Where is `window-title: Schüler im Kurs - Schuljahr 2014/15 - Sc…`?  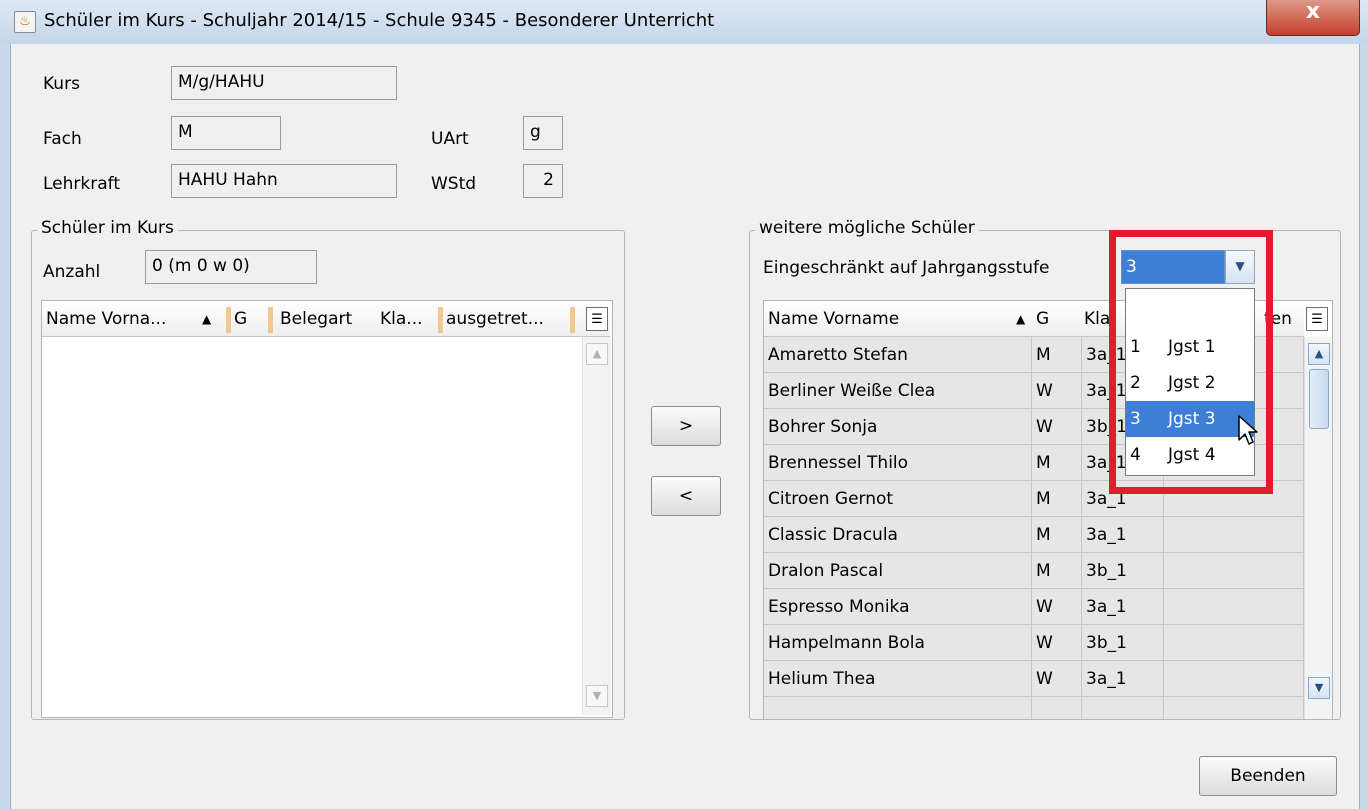 window-title: Schüler im Kurs - Schuljahr 2014/15 - Sc… is located at coordinates (379, 20).